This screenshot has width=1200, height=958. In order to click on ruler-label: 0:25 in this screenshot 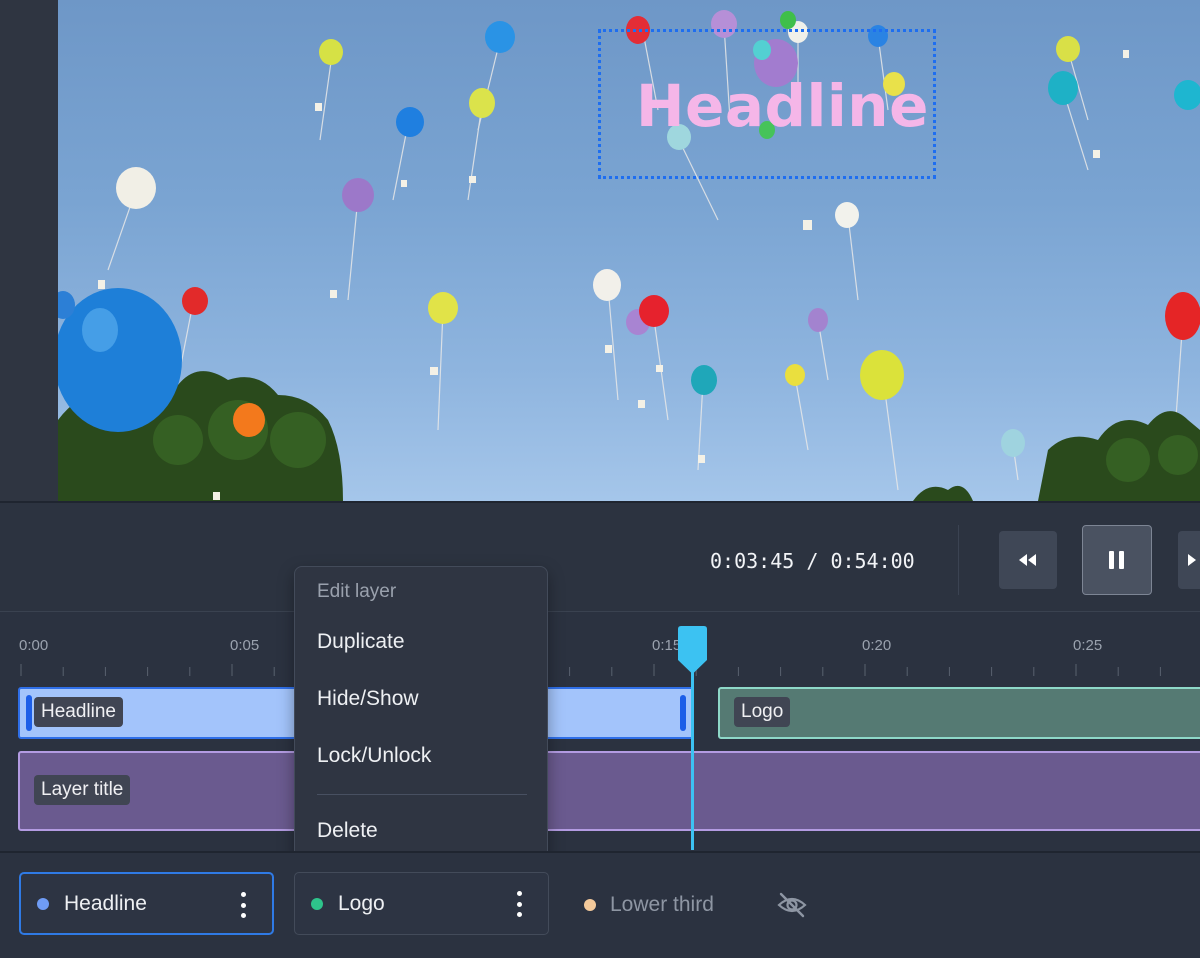, I will do `click(1088, 645)`.